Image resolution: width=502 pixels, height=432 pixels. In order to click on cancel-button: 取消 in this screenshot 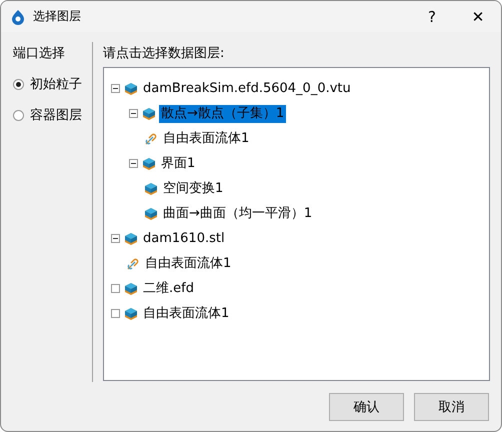, I will do `click(451, 406)`.